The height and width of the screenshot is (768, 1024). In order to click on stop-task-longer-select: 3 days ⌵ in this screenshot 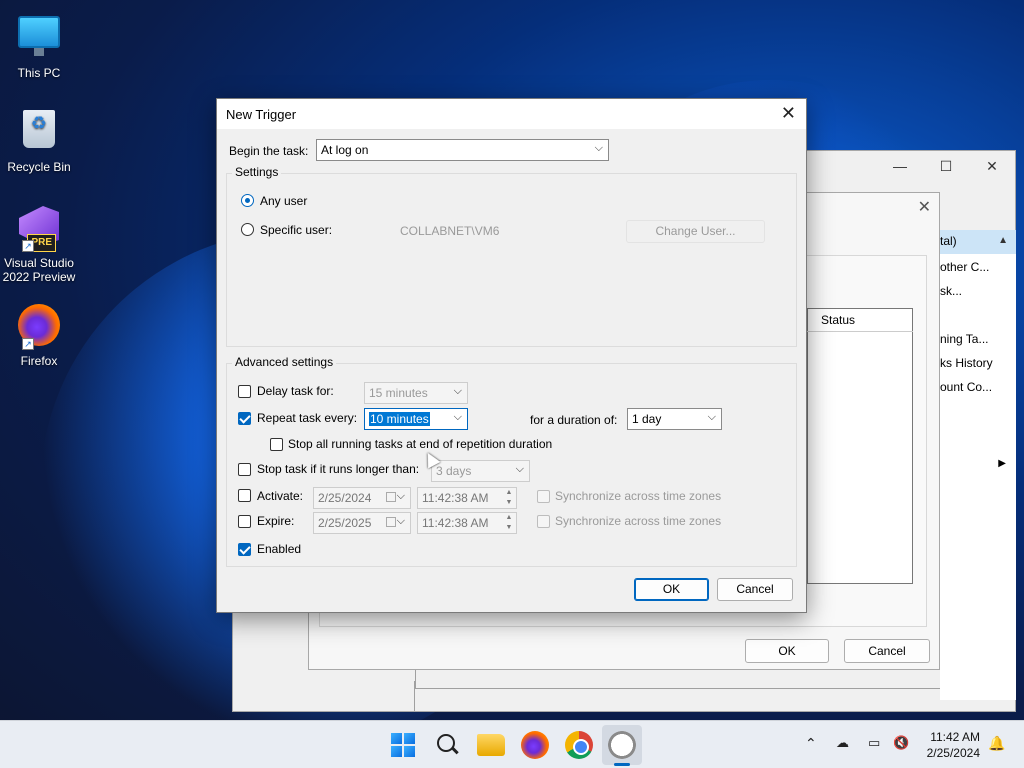, I will do `click(480, 471)`.